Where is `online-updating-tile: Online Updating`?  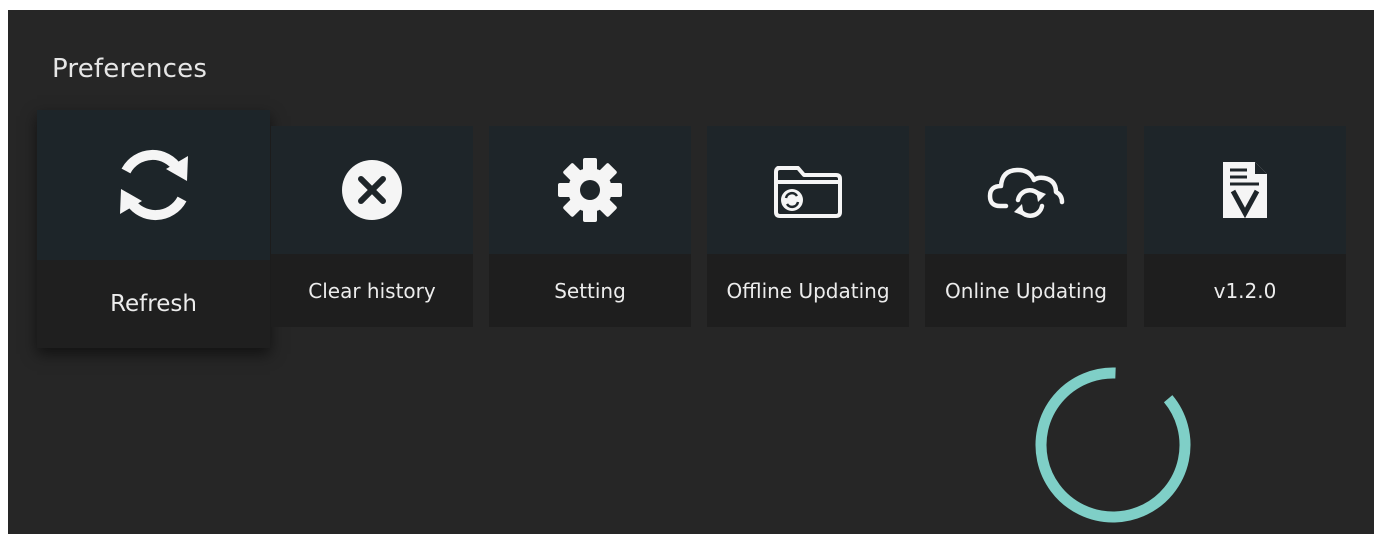
online-updating-tile: Online Updating is located at coordinates (1026, 226).